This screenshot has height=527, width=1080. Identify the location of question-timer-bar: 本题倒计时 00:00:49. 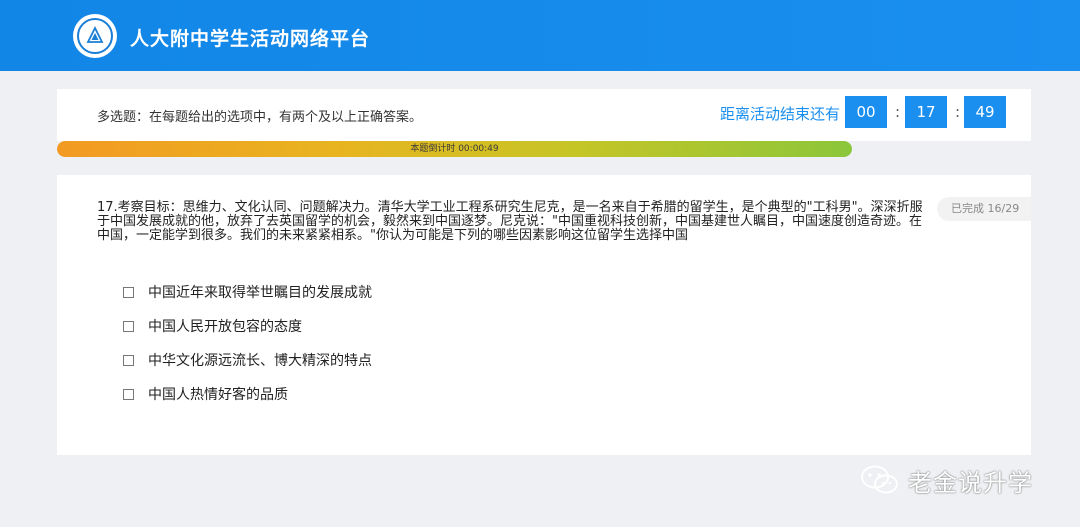
(454, 149).